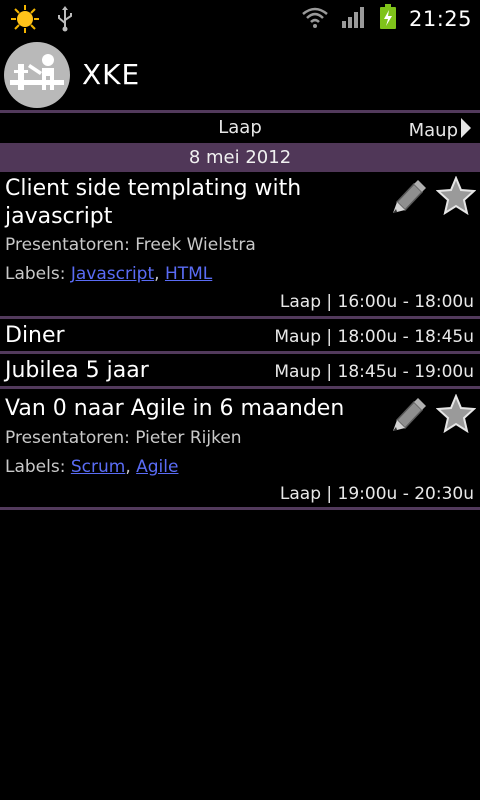 This screenshot has width=480, height=800. Describe the element at coordinates (77, 370) in the screenshot. I see `session-title: Jubilea 5 jaar` at that location.